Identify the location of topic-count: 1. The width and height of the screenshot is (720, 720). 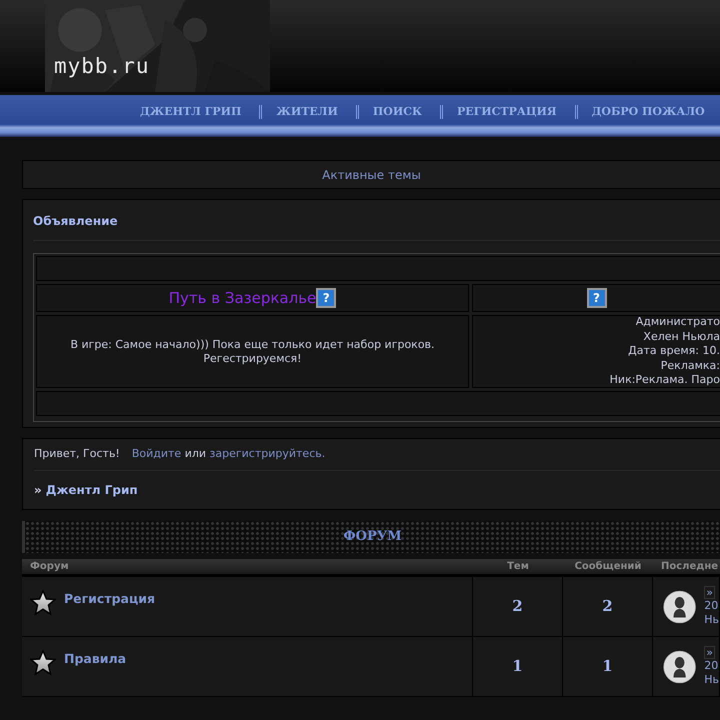
(518, 666).